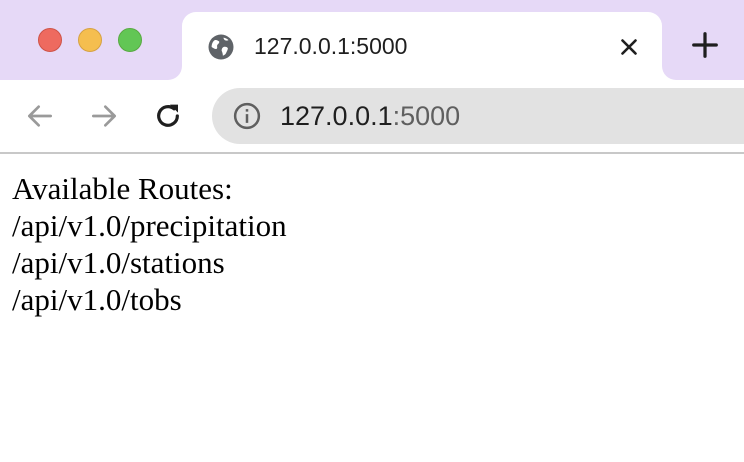  I want to click on window-close-button, so click(50, 40).